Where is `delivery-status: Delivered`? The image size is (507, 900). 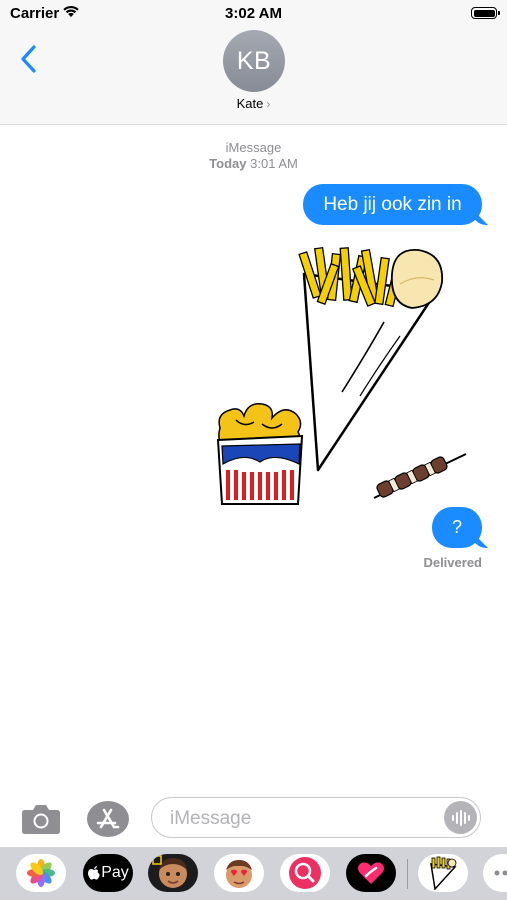
delivery-status: Delivered is located at coordinates (452, 562).